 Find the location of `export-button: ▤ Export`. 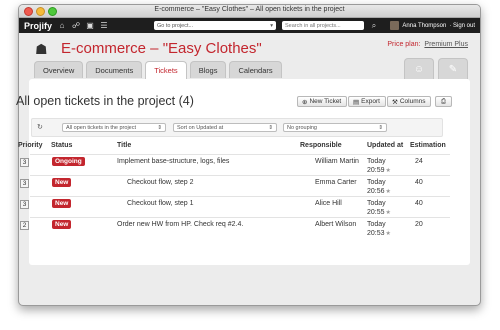

export-button: ▤ Export is located at coordinates (367, 101).